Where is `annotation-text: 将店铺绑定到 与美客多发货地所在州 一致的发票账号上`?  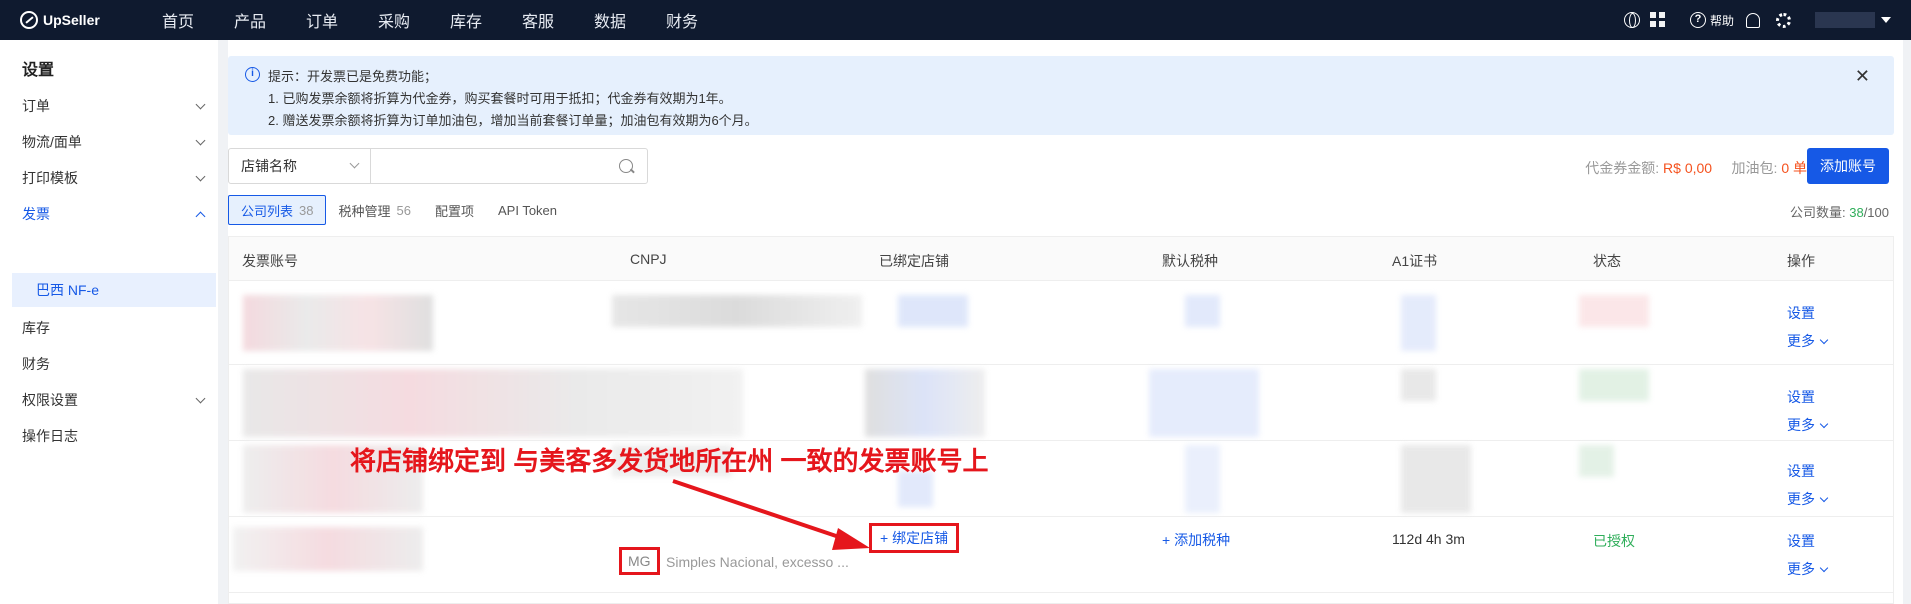
annotation-text: 将店铺绑定到 与美客多发货地所在州 一致的发票账号上 is located at coordinates (669, 461).